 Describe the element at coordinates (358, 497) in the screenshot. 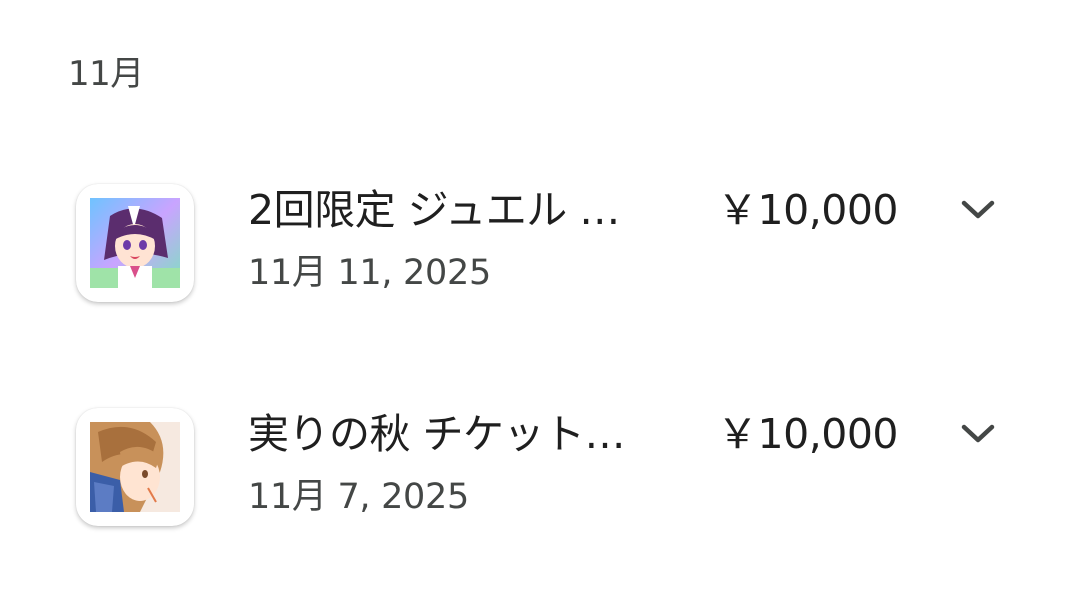

I see `purchase-date: 11月 7, 2025` at that location.